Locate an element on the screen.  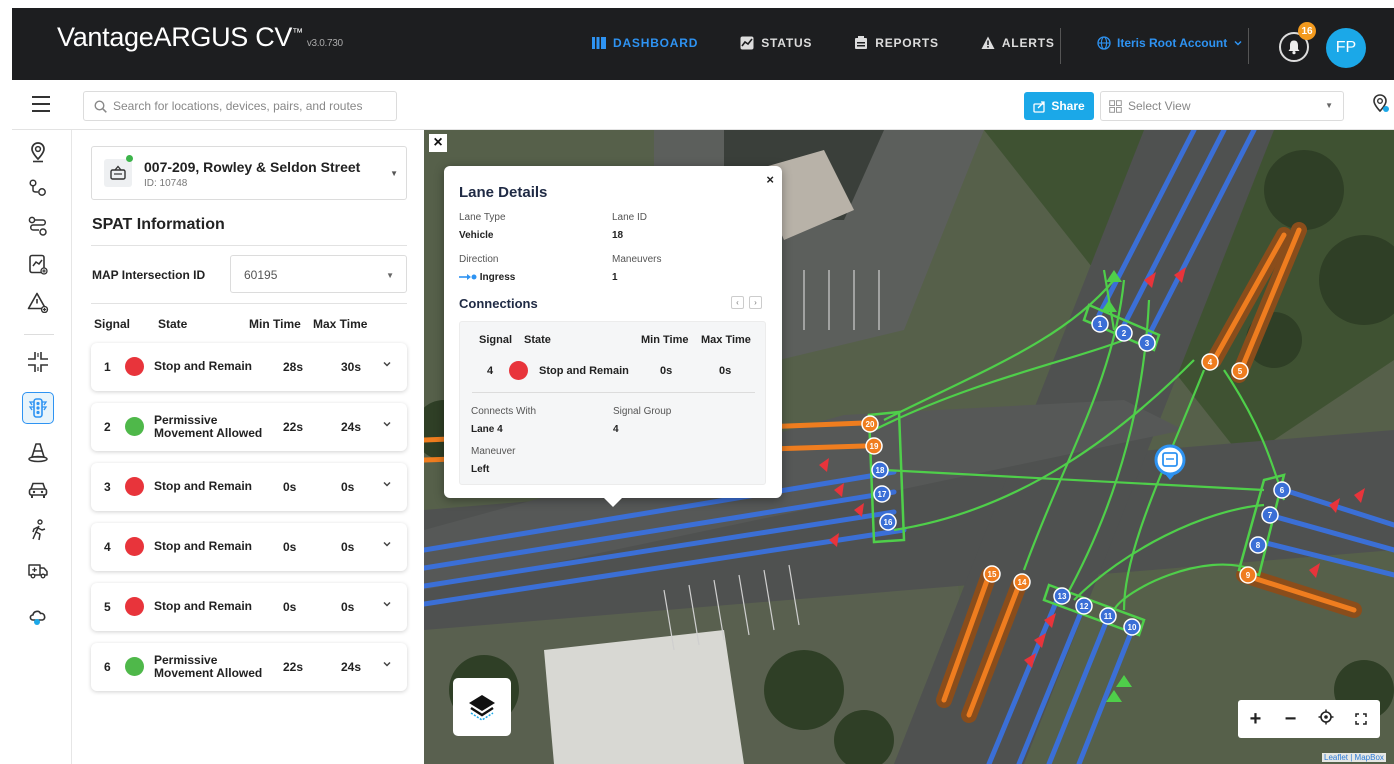
rail-vehicles is located at coordinates (38, 490).